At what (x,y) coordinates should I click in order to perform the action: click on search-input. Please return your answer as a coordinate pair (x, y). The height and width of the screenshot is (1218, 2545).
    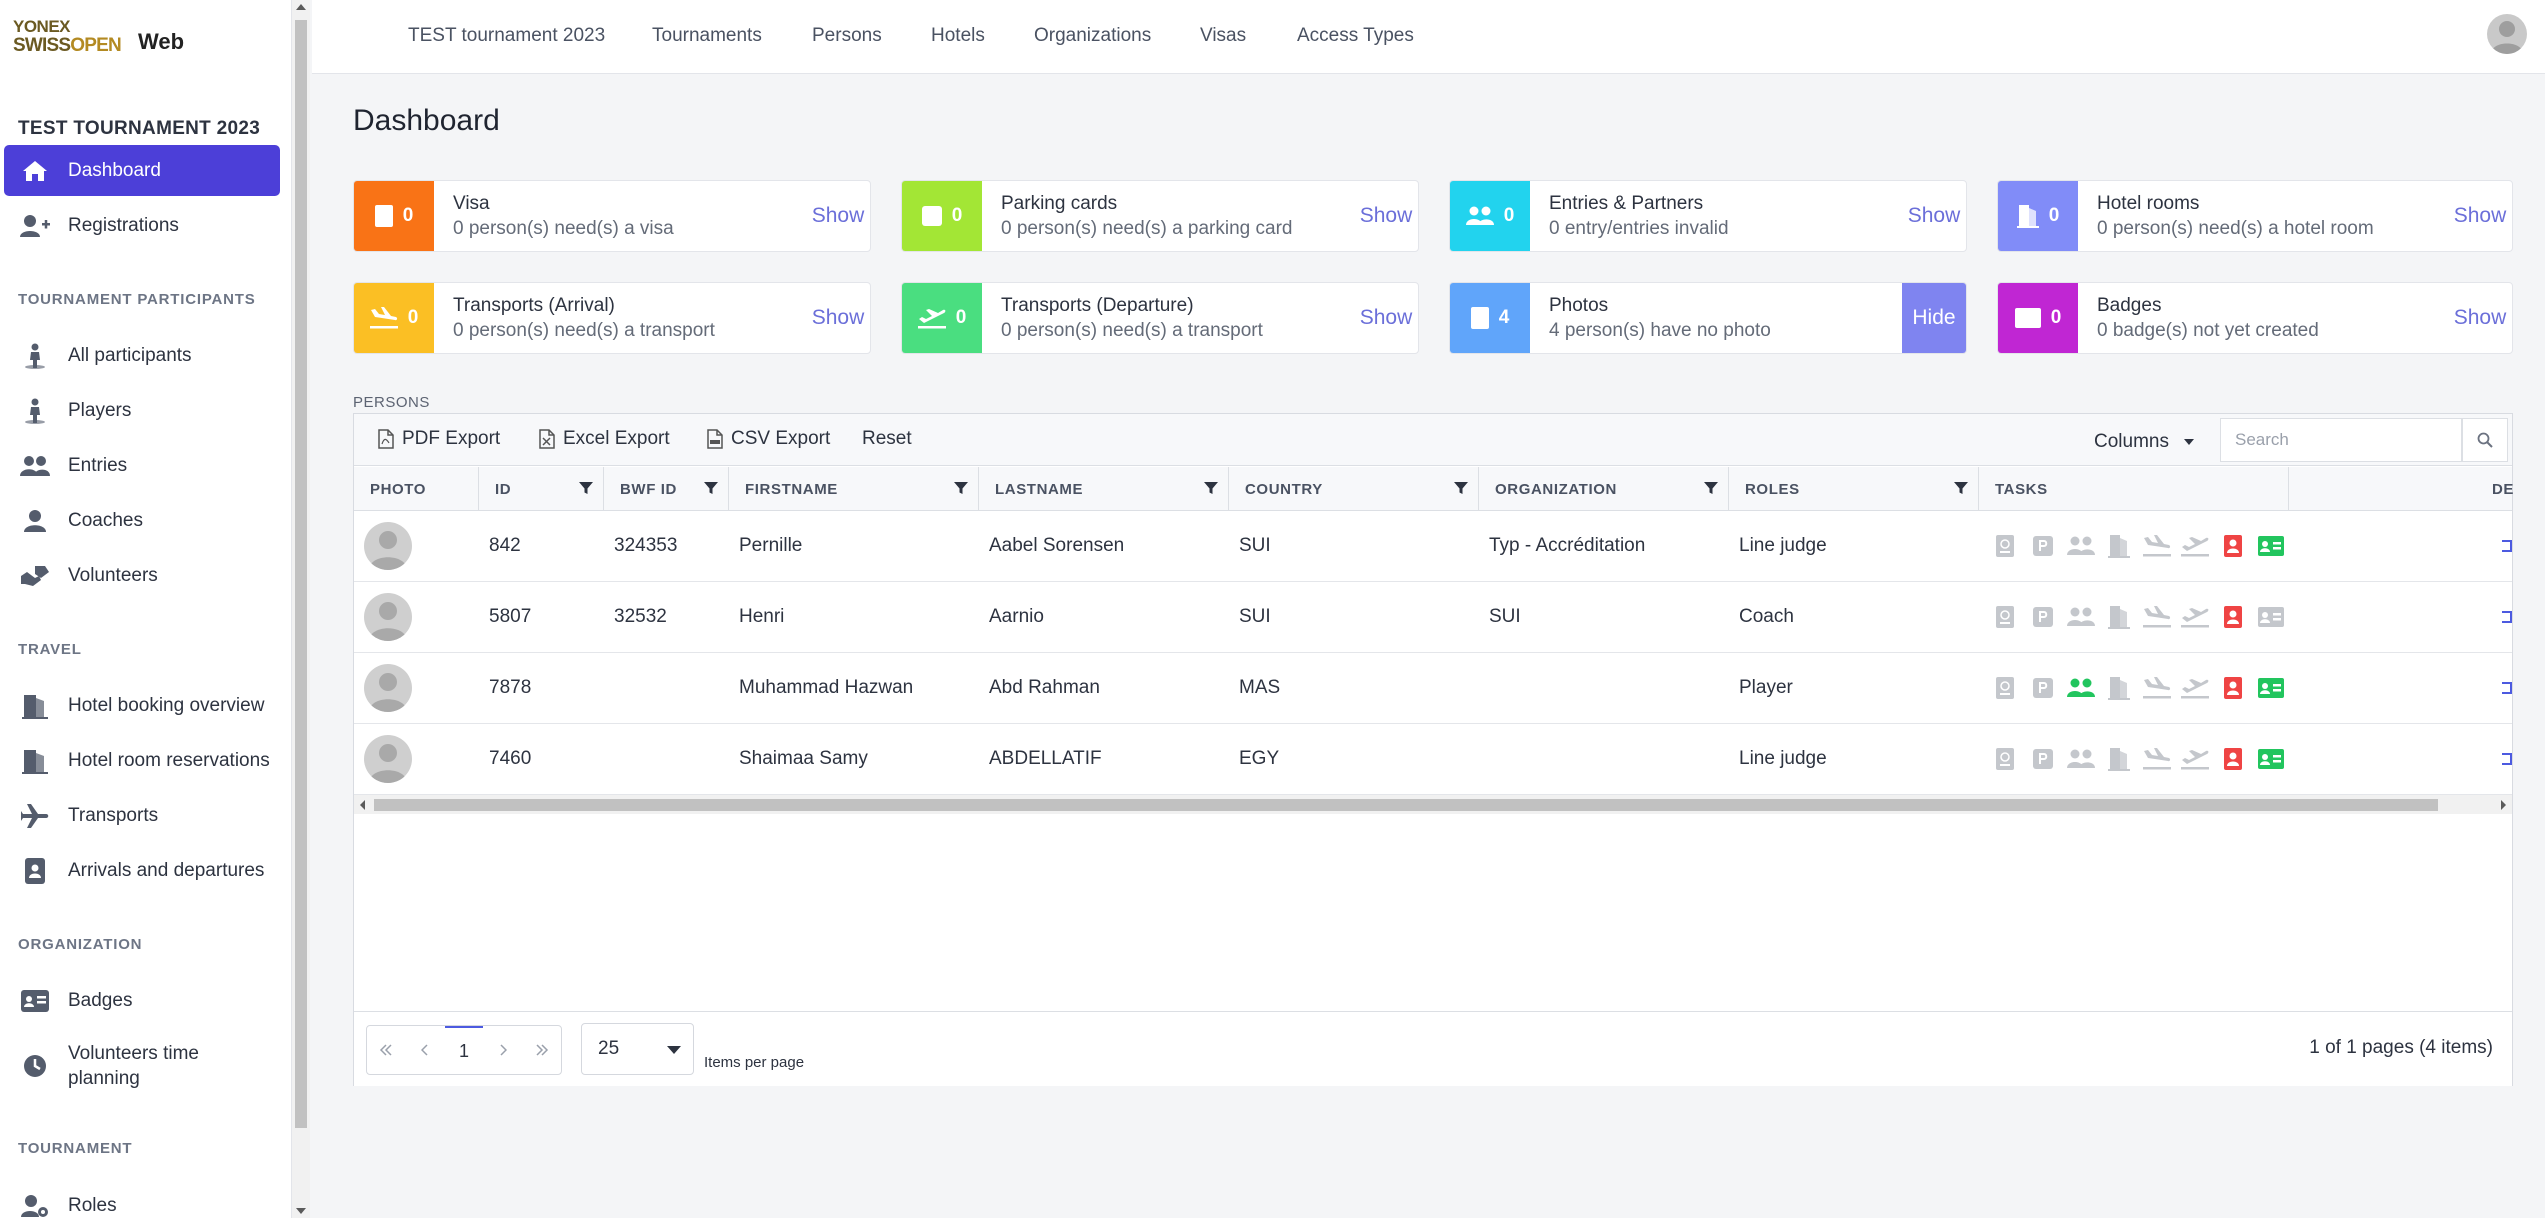
    Looking at the image, I should click on (2341, 440).